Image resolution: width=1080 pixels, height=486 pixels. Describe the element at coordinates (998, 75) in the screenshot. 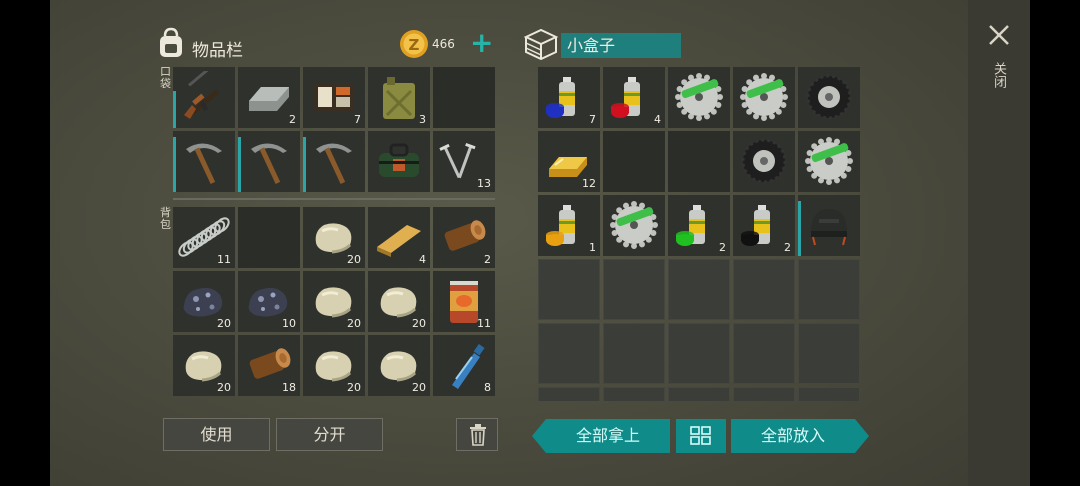

I see `close-label: 关闭` at that location.